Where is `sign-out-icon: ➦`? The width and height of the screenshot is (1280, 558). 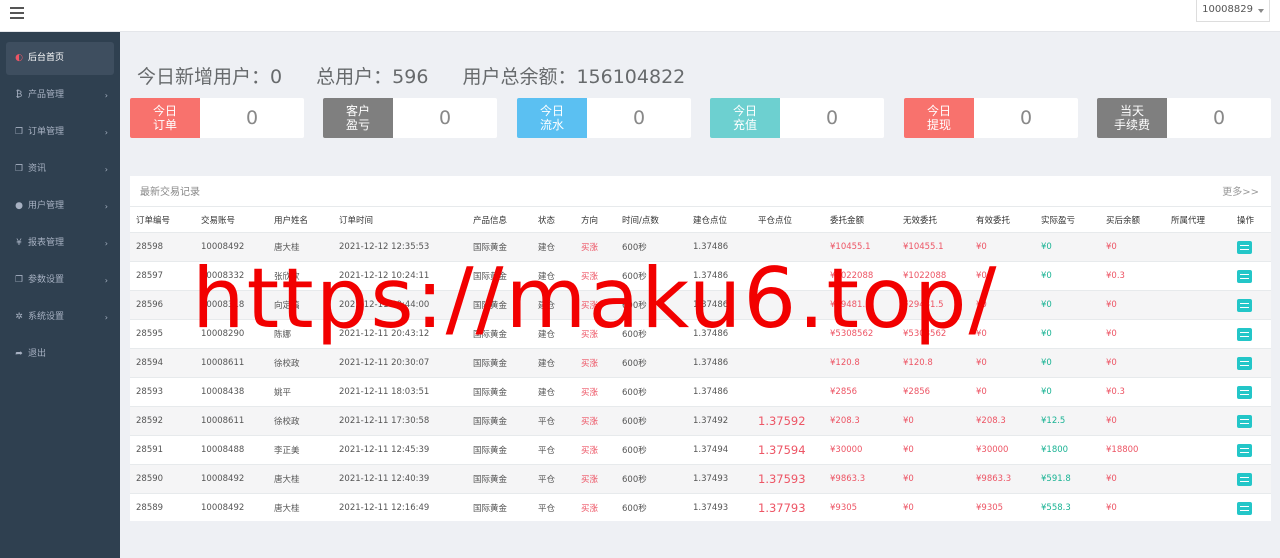
sign-out-icon: ➦ is located at coordinates (19, 354).